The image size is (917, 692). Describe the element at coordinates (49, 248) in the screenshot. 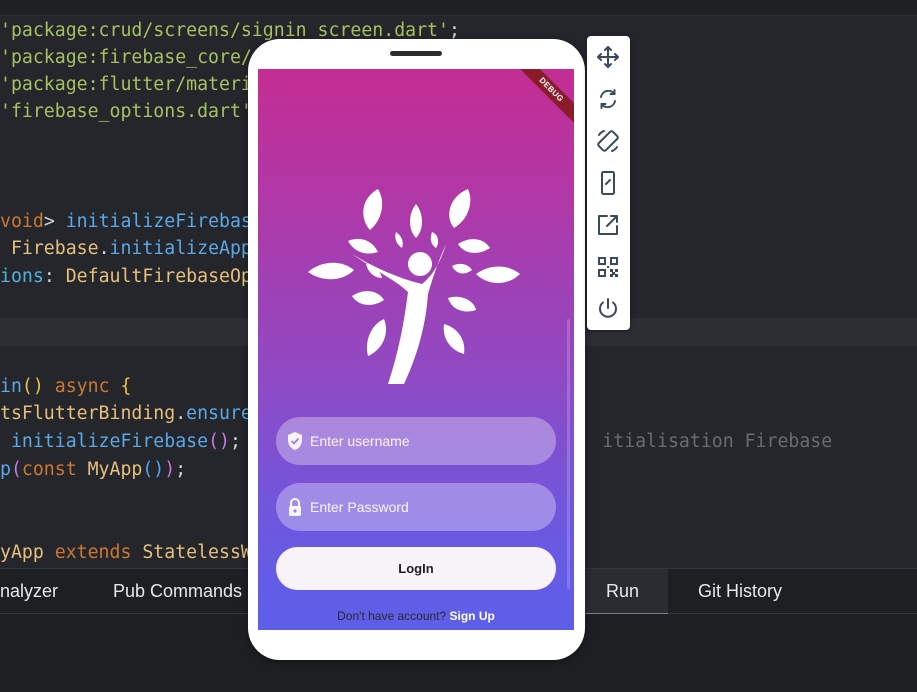

I see `code-token: Firebase` at that location.